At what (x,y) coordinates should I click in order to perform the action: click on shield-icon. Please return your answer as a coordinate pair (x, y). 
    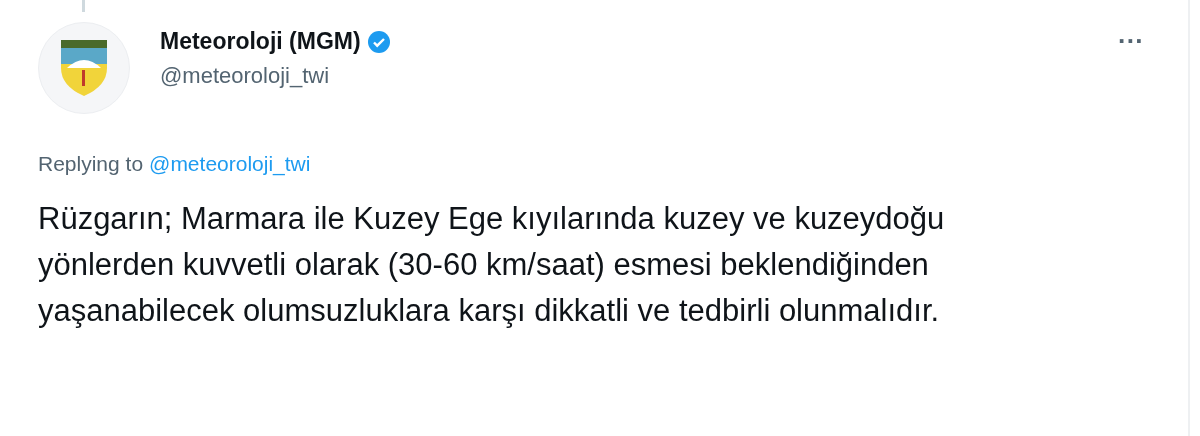
    Looking at the image, I should click on (84, 68).